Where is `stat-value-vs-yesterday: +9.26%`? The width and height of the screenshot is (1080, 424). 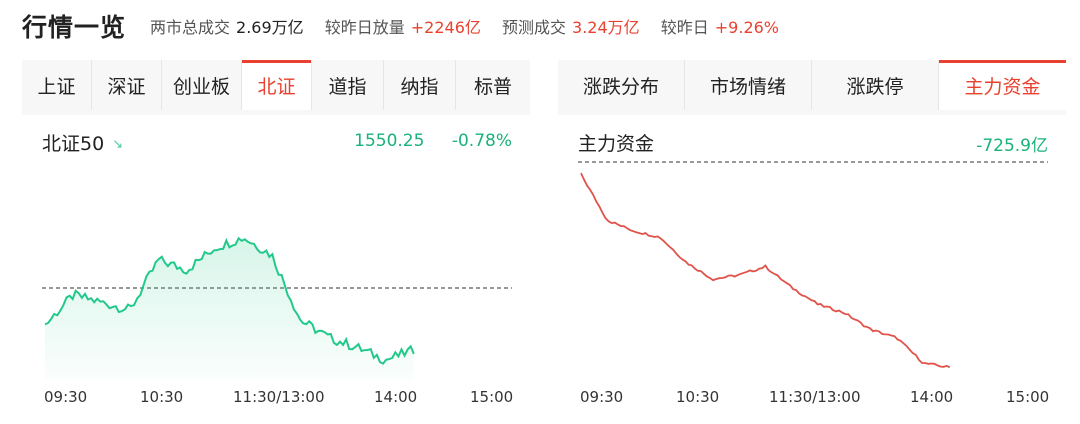
stat-value-vs-yesterday: +9.26% is located at coordinates (746, 27).